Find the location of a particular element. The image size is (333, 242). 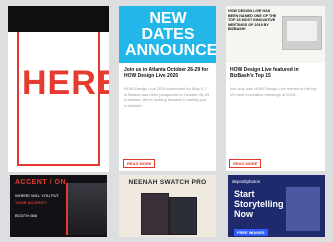

accent-on-line1: WHERE WILL YOU PUT is located at coordinates (37, 195).